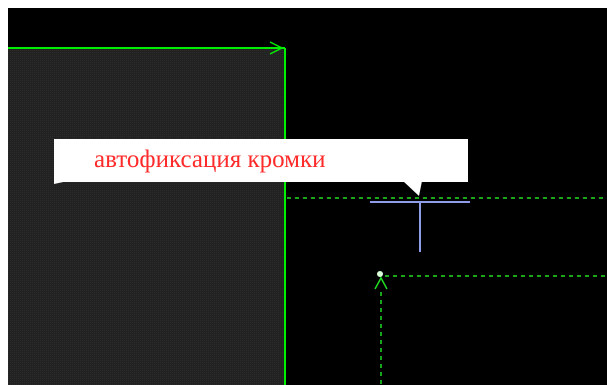 This screenshot has height=385, width=607. What do you see at coordinates (61, 182) in the screenshot?
I see `tooltip-corner` at bounding box center [61, 182].